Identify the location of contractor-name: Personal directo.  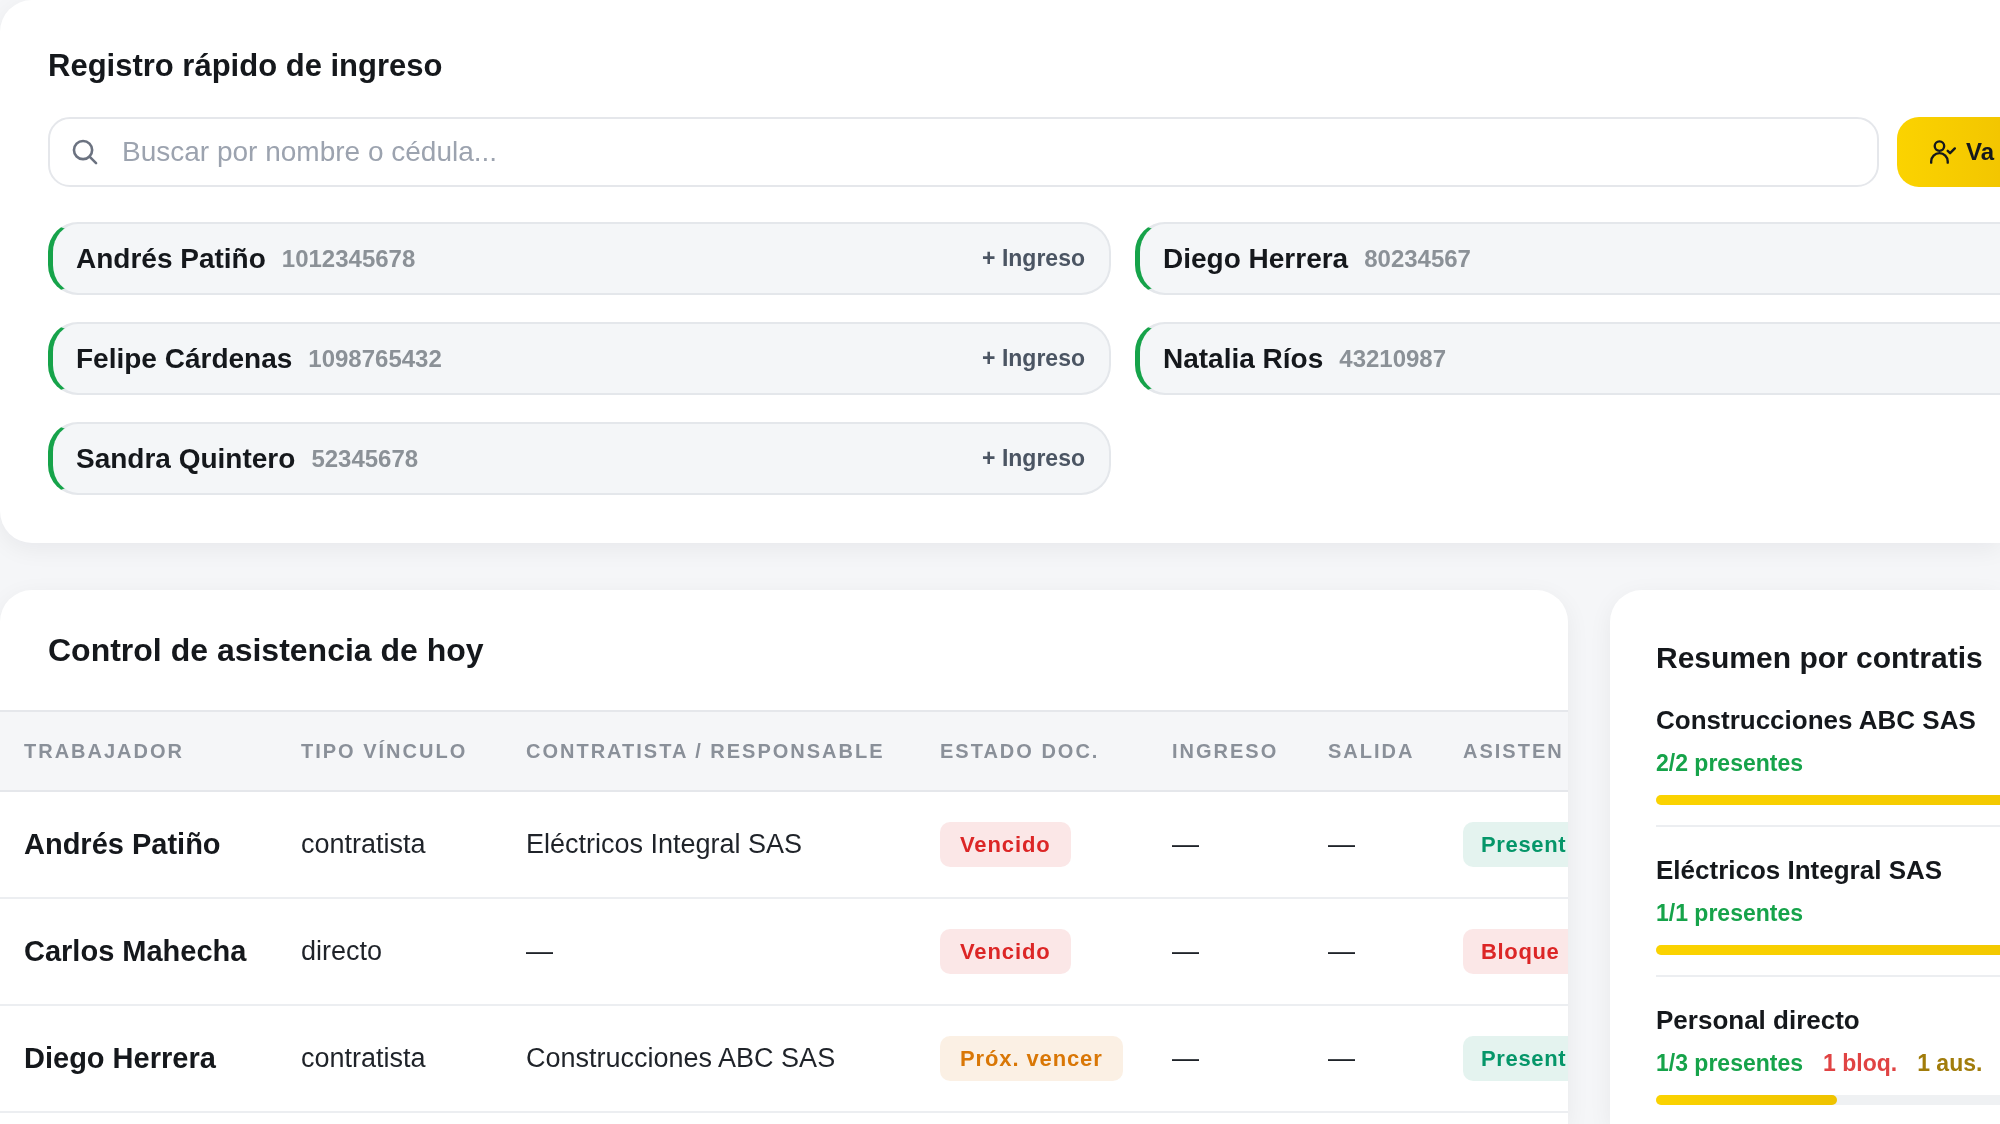
(1758, 1020).